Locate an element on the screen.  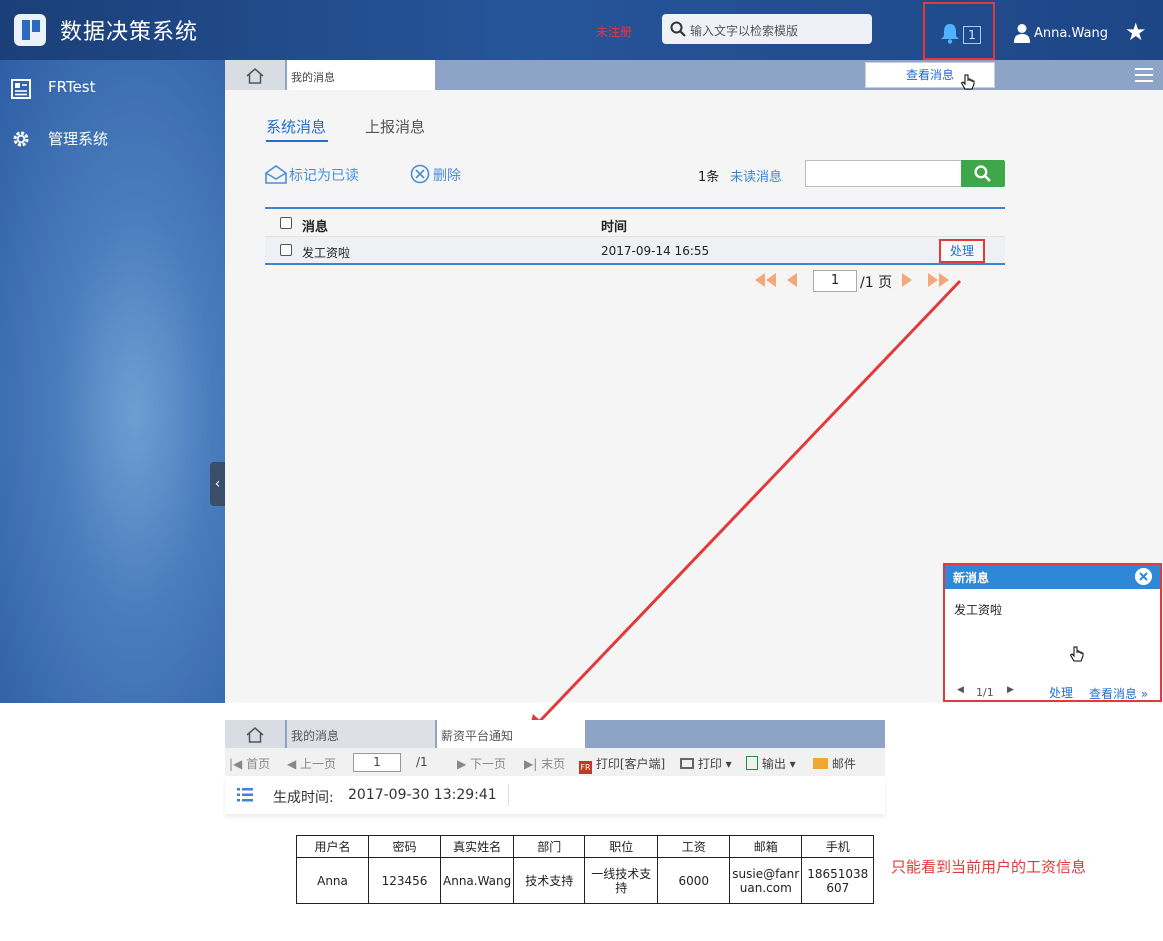
popup-footer: ◀ 1/1 ▶ 处理 查看消息 » is located at coordinates (1052, 692).